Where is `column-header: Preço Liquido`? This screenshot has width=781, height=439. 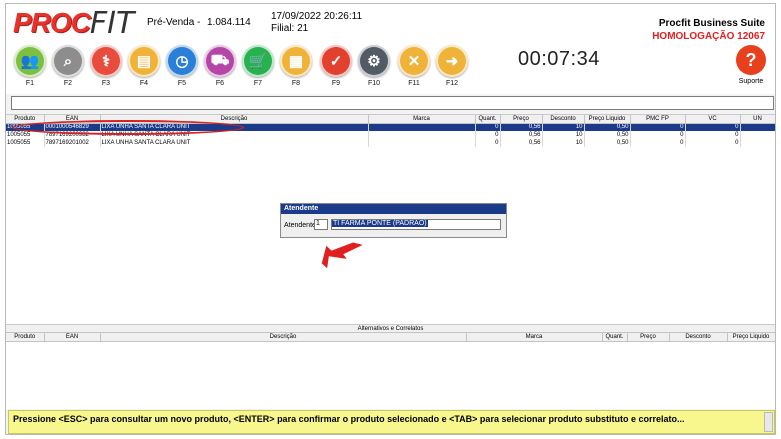
column-header: Preço Liquido is located at coordinates (607, 119).